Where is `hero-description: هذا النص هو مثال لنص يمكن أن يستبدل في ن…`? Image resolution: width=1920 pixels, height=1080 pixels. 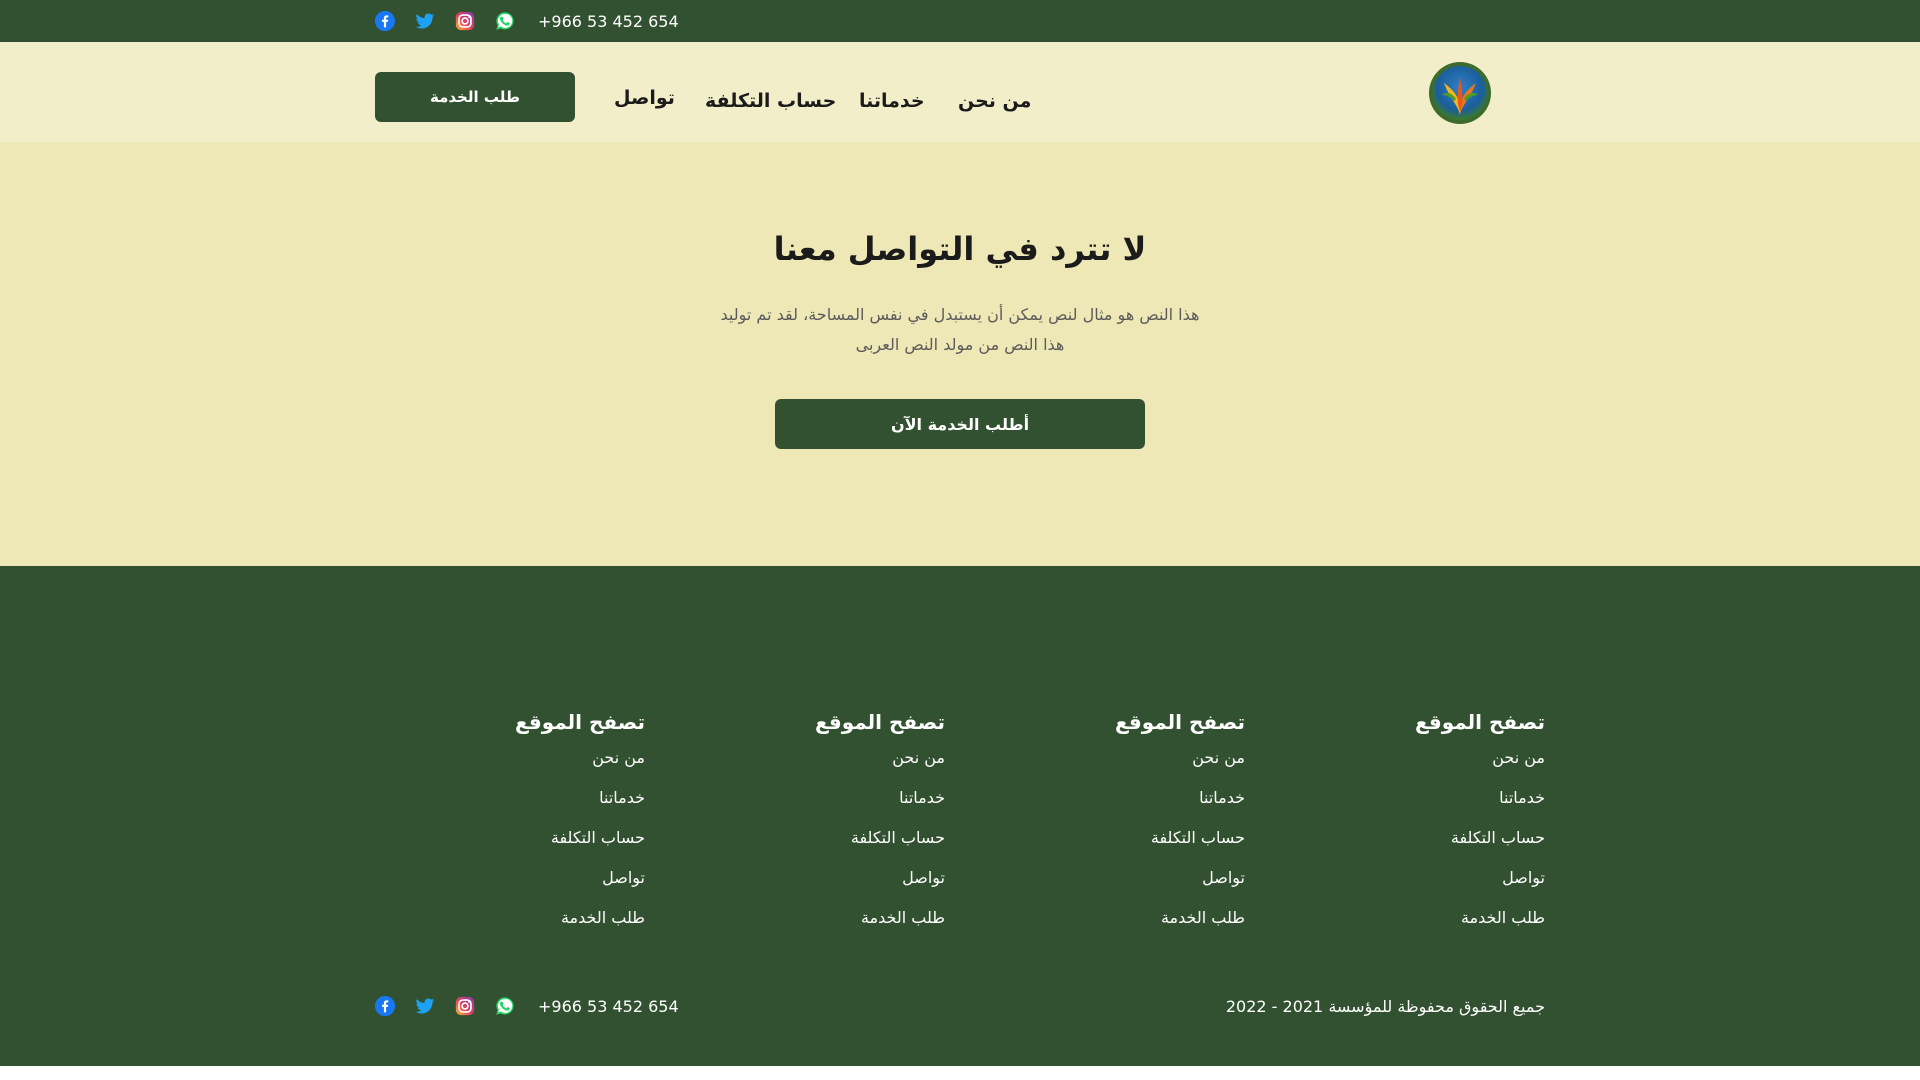
hero-description: هذا النص هو مثال لنص يمكن أن يستبدل في ن… is located at coordinates (960, 330).